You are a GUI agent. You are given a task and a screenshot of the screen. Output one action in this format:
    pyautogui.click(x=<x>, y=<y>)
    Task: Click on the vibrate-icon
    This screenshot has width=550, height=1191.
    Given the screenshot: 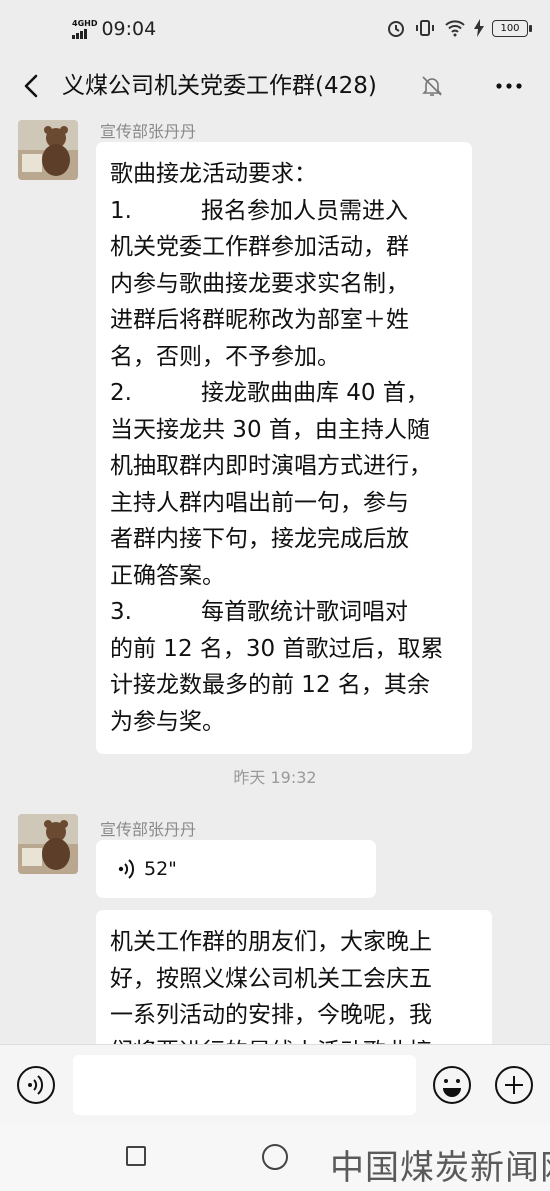 What is the action you would take?
    pyautogui.click(x=425, y=28)
    